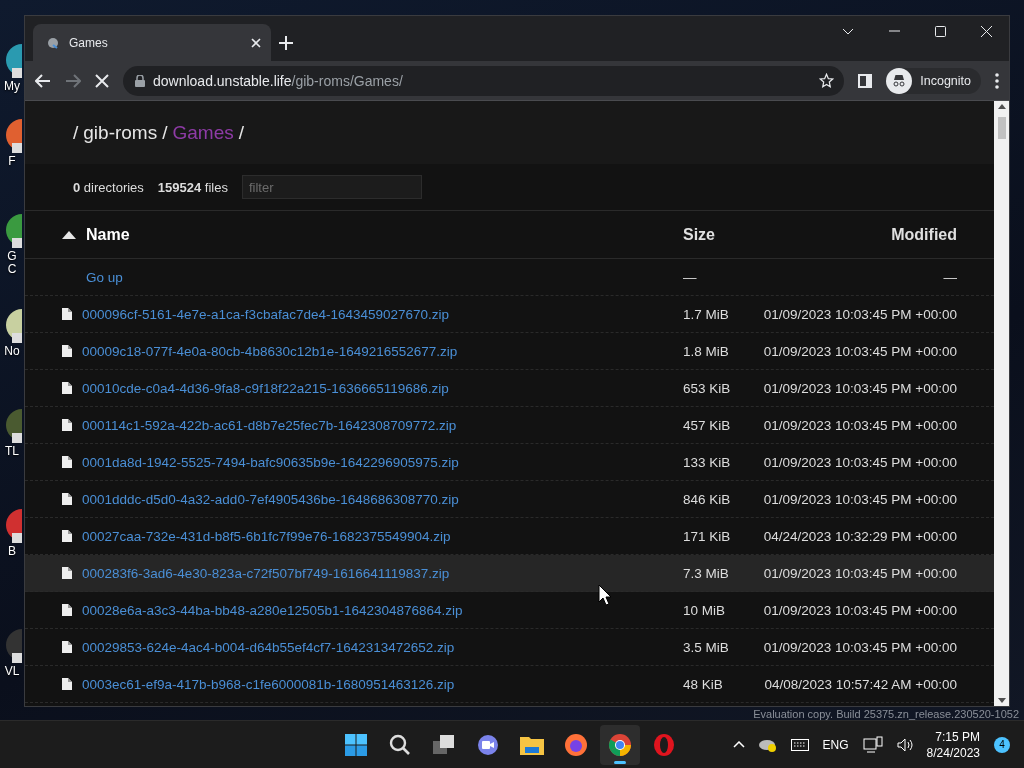 The height and width of the screenshot is (768, 1024). What do you see at coordinates (509, 684) in the screenshot?
I see `file-row: 0003ec61-ef9a-417b-b968-c1fe6000081b-1680951463126.zip 48 KiB 04/08/2023 10:57:42 AM +00:00` at bounding box center [509, 684].